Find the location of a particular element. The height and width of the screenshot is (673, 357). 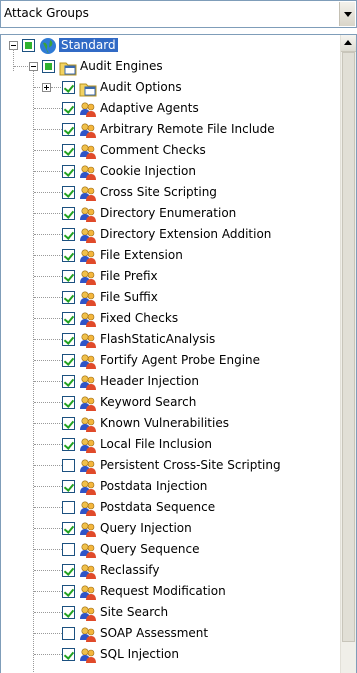

root-checkbox is located at coordinates (28, 45).